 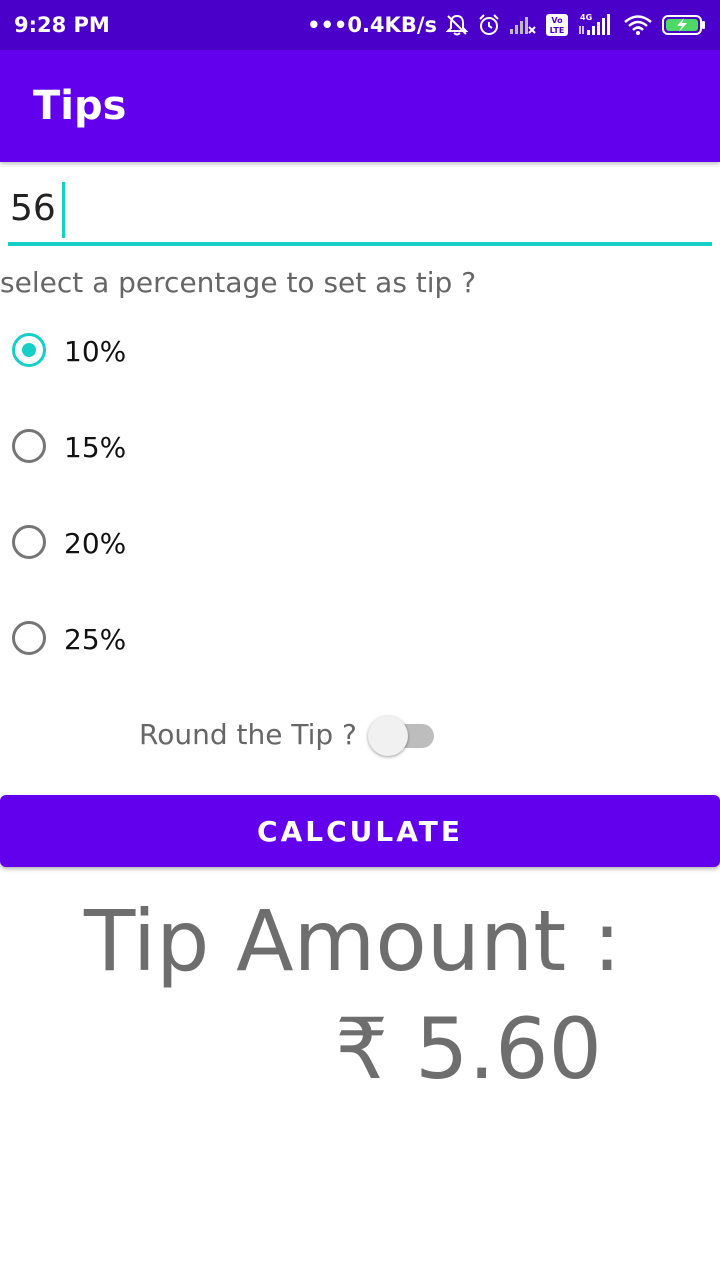 I want to click on status-bar: 9:28 PM •••0.4KB/s Vo LTE 4G, so click(x=360, y=25).